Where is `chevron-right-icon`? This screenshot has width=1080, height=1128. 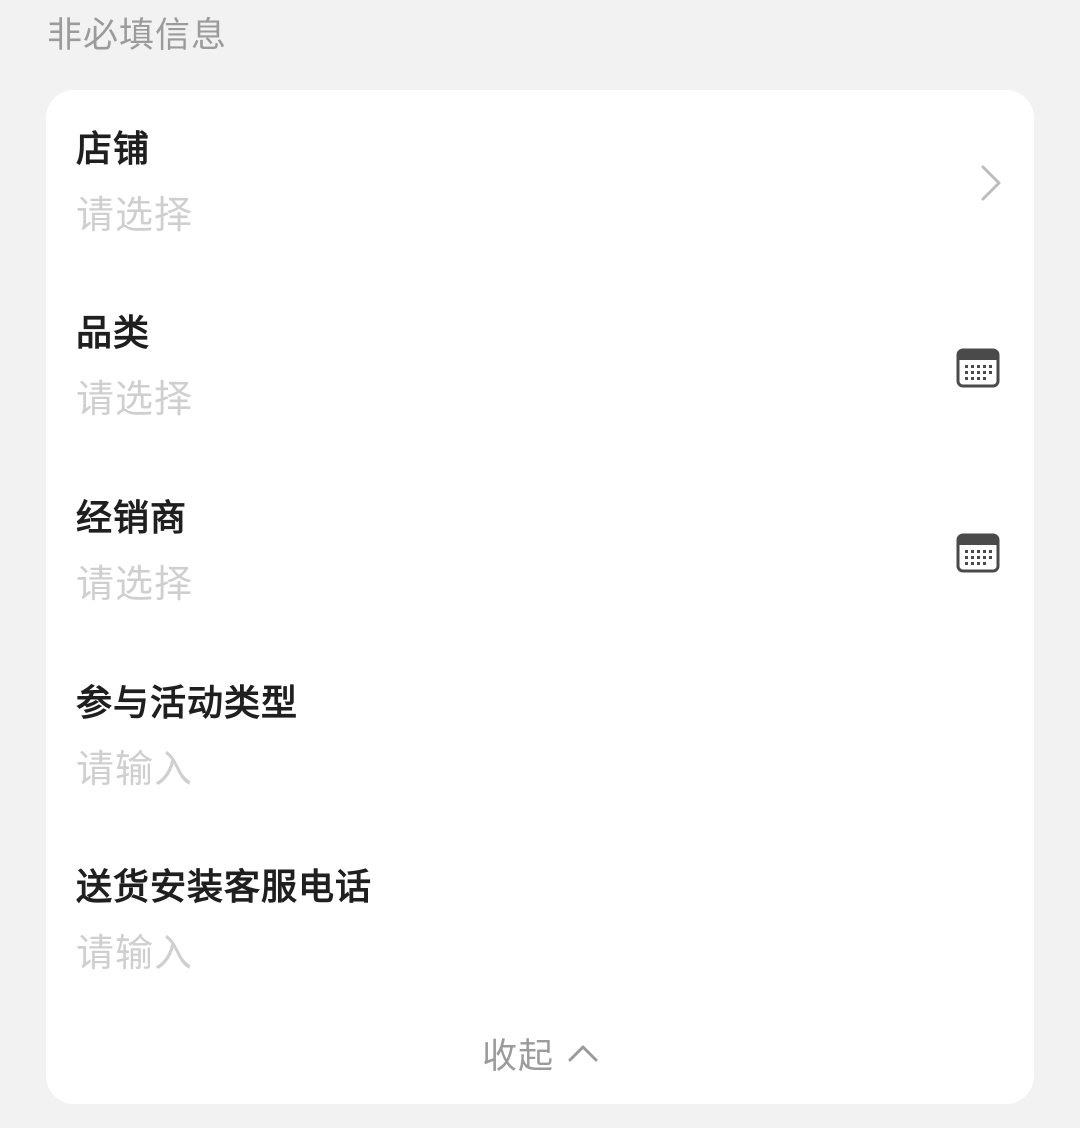 chevron-right-icon is located at coordinates (991, 183).